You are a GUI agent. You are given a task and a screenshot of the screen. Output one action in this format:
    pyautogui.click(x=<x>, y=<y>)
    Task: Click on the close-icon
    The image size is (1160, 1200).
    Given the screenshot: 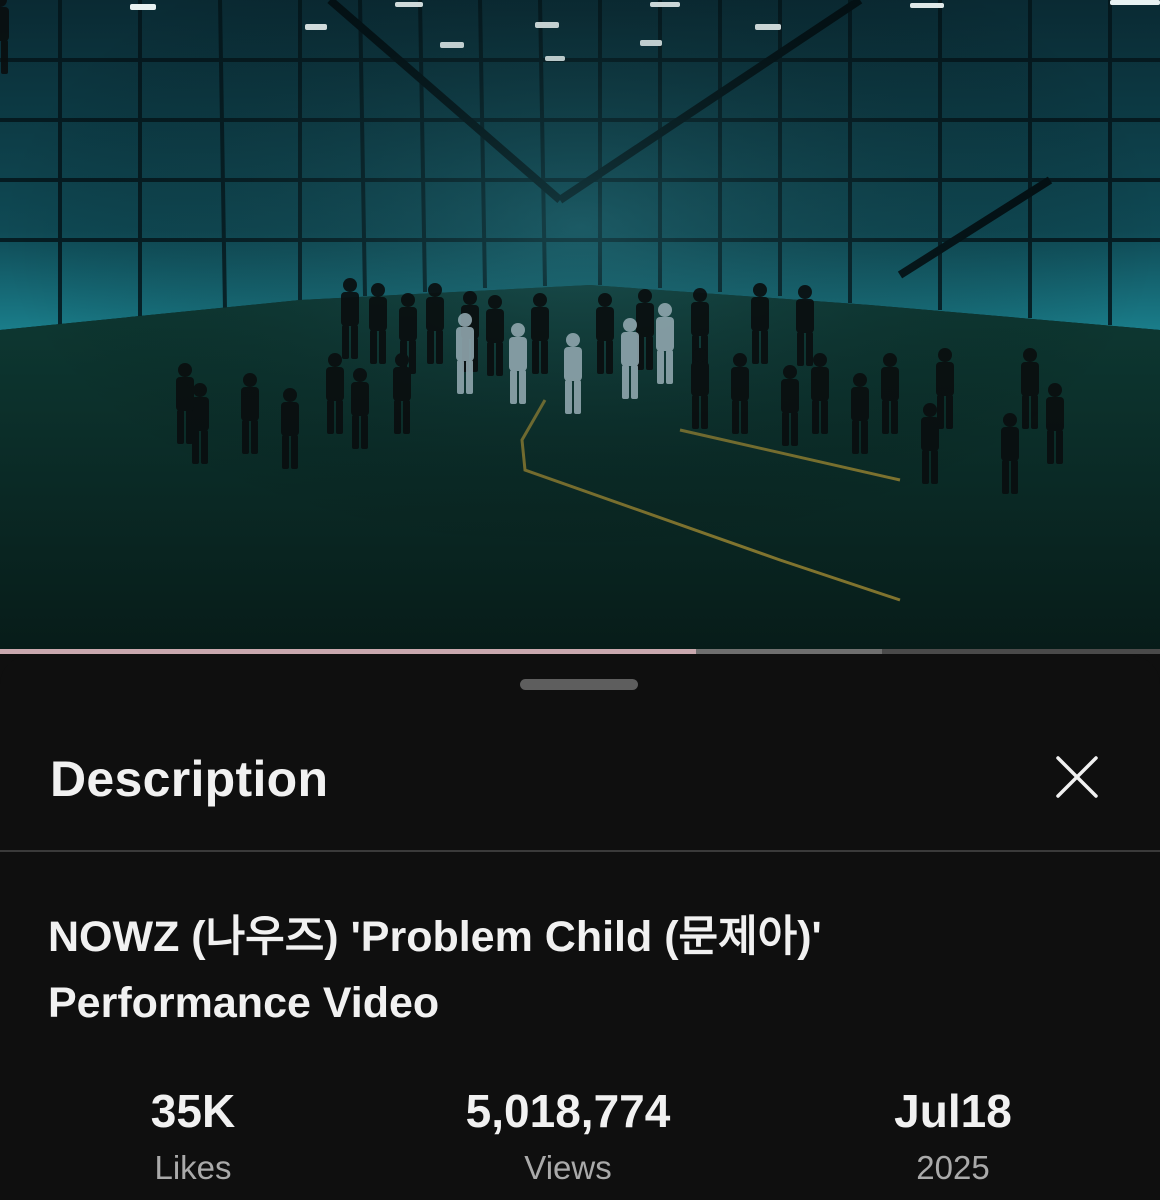 What is the action you would take?
    pyautogui.click(x=1077, y=777)
    